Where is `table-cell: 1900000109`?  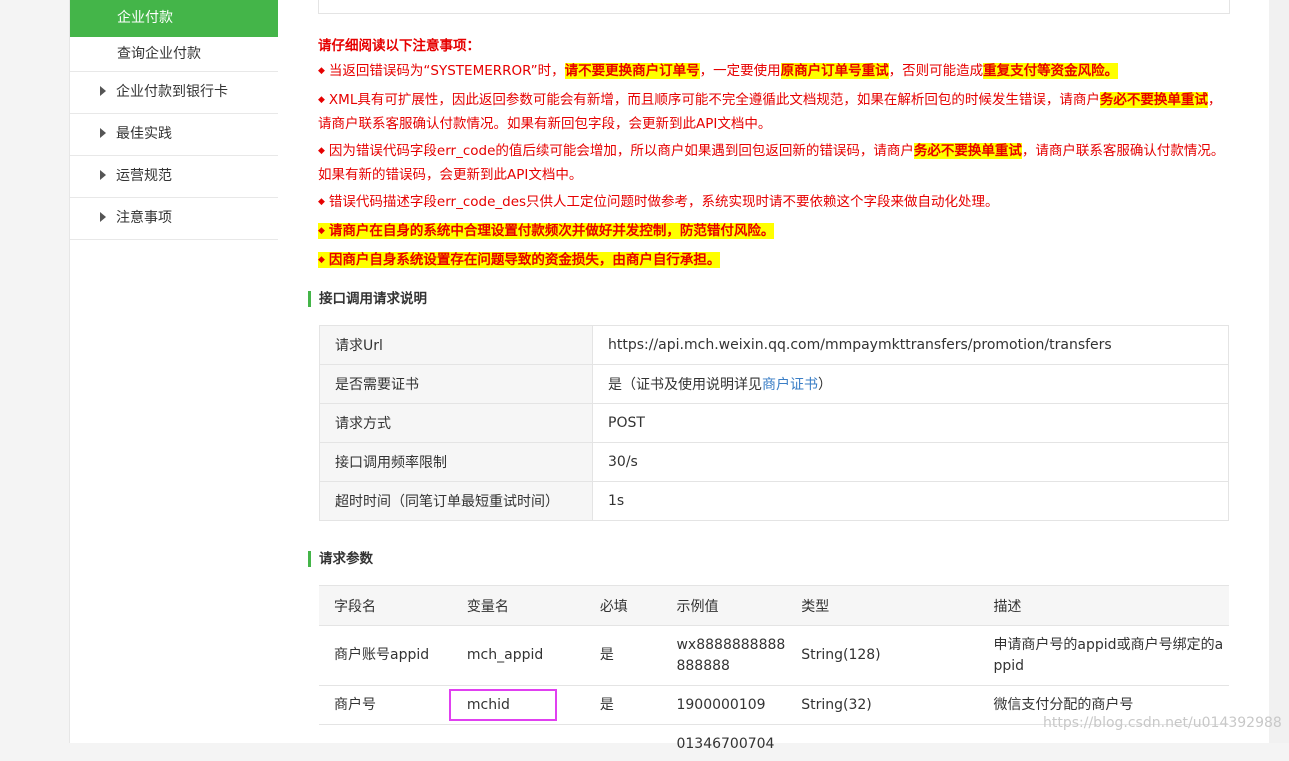 table-cell: 1900000109 is located at coordinates (723, 705).